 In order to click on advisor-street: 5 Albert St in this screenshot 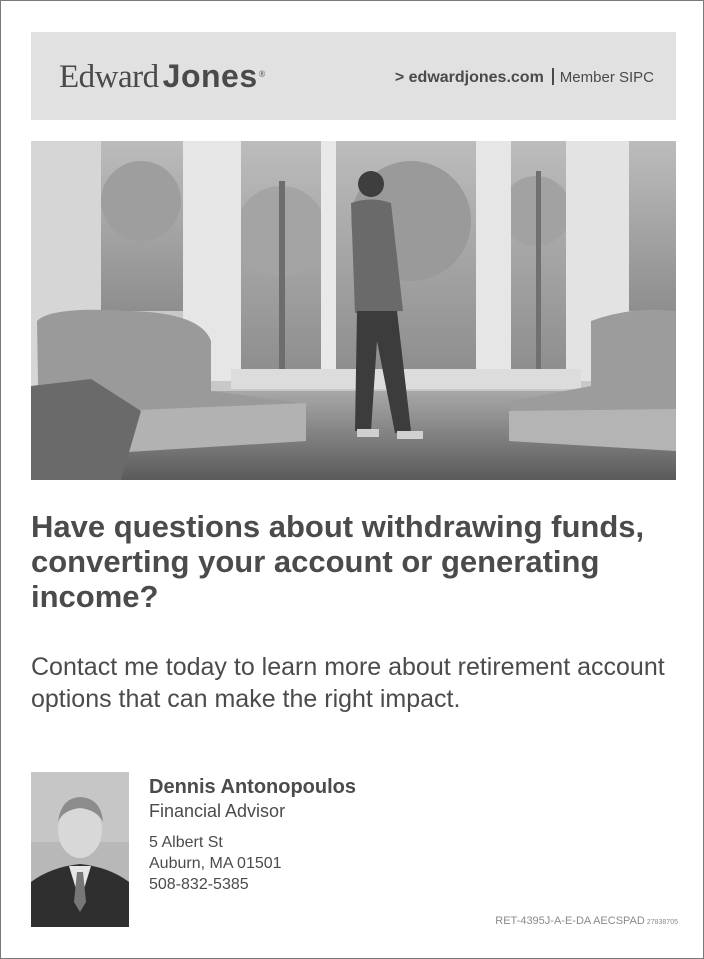, I will do `click(186, 842)`.